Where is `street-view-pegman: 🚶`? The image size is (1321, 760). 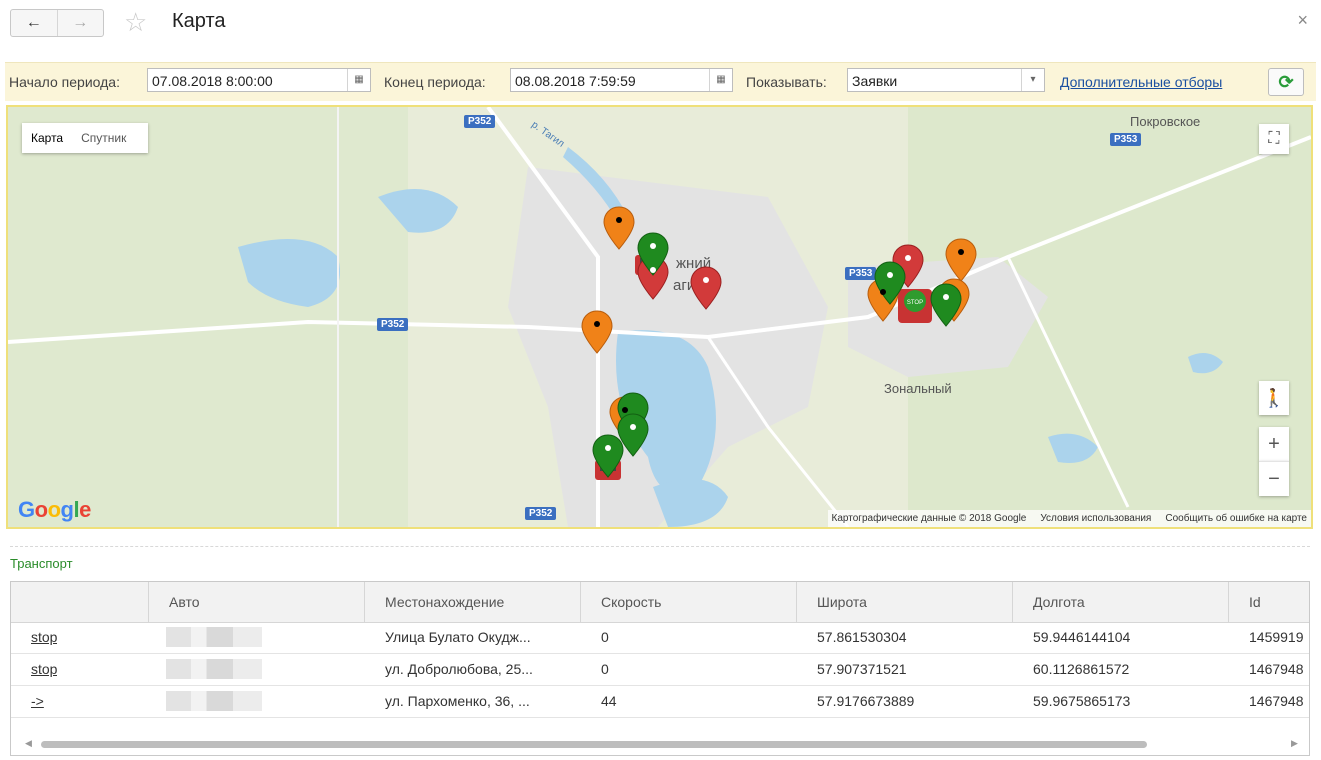 street-view-pegman: 🚶 is located at coordinates (1274, 398).